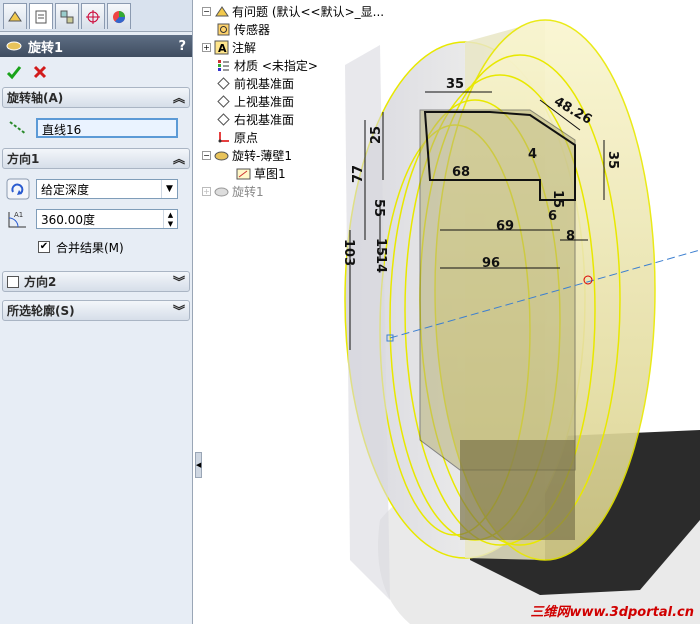 This screenshot has height=624, width=700. What do you see at coordinates (107, 189) in the screenshot?
I see `end-condition-select: 给定深度 ▼` at bounding box center [107, 189].